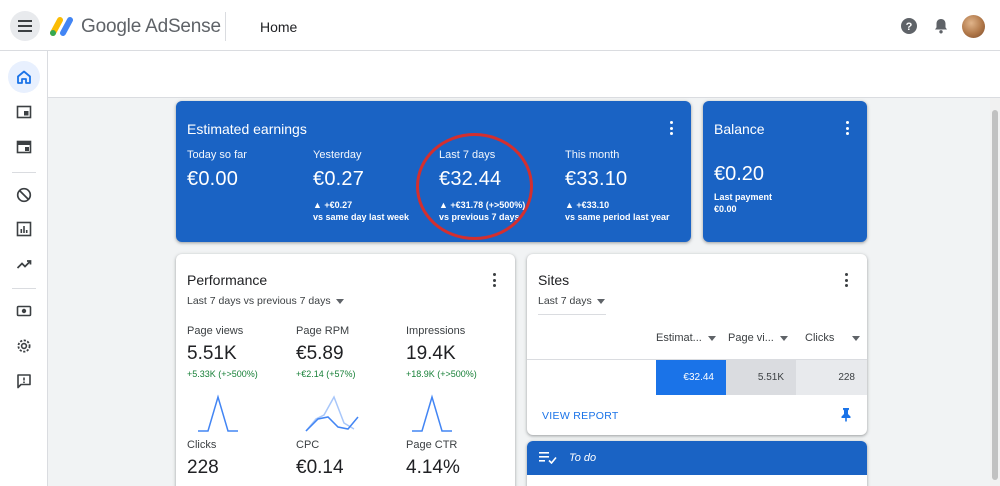  What do you see at coordinates (431, 353) in the screenshot?
I see `metric-value: 19.4K` at bounding box center [431, 353].